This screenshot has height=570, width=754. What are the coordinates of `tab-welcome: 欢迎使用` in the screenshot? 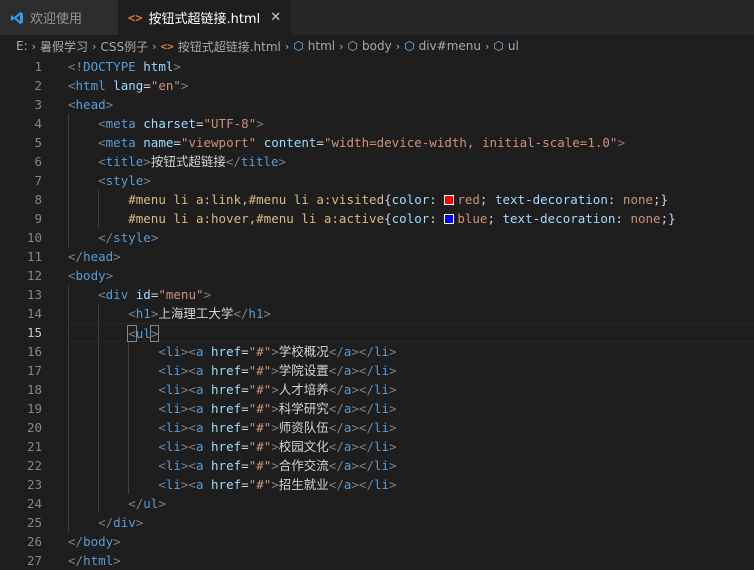 It's located at (59, 17).